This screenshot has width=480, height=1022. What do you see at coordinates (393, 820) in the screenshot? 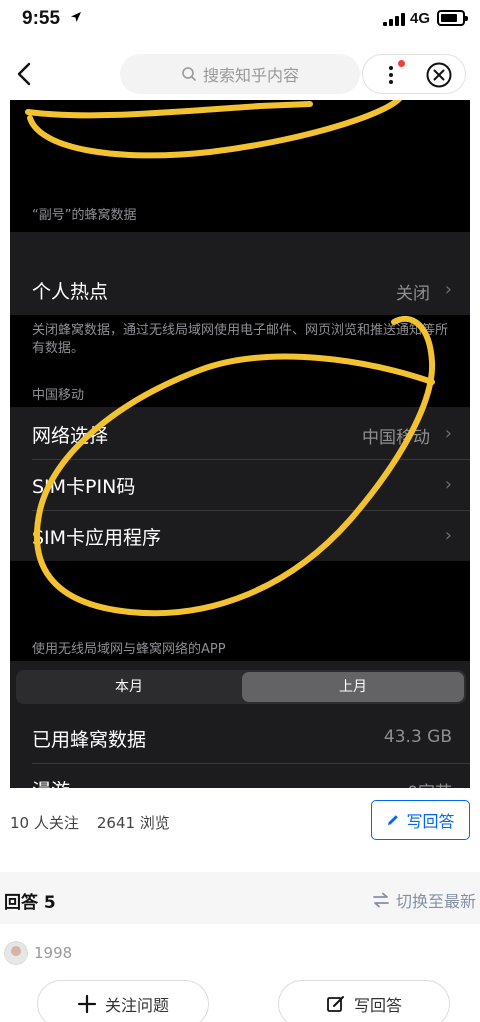
I see `pencil-icon` at bounding box center [393, 820].